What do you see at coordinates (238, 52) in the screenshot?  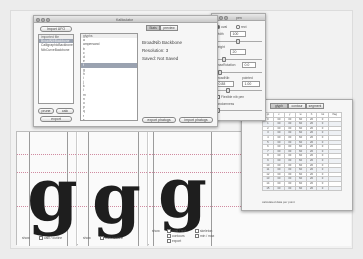 I see `height-field: 20` at bounding box center [238, 52].